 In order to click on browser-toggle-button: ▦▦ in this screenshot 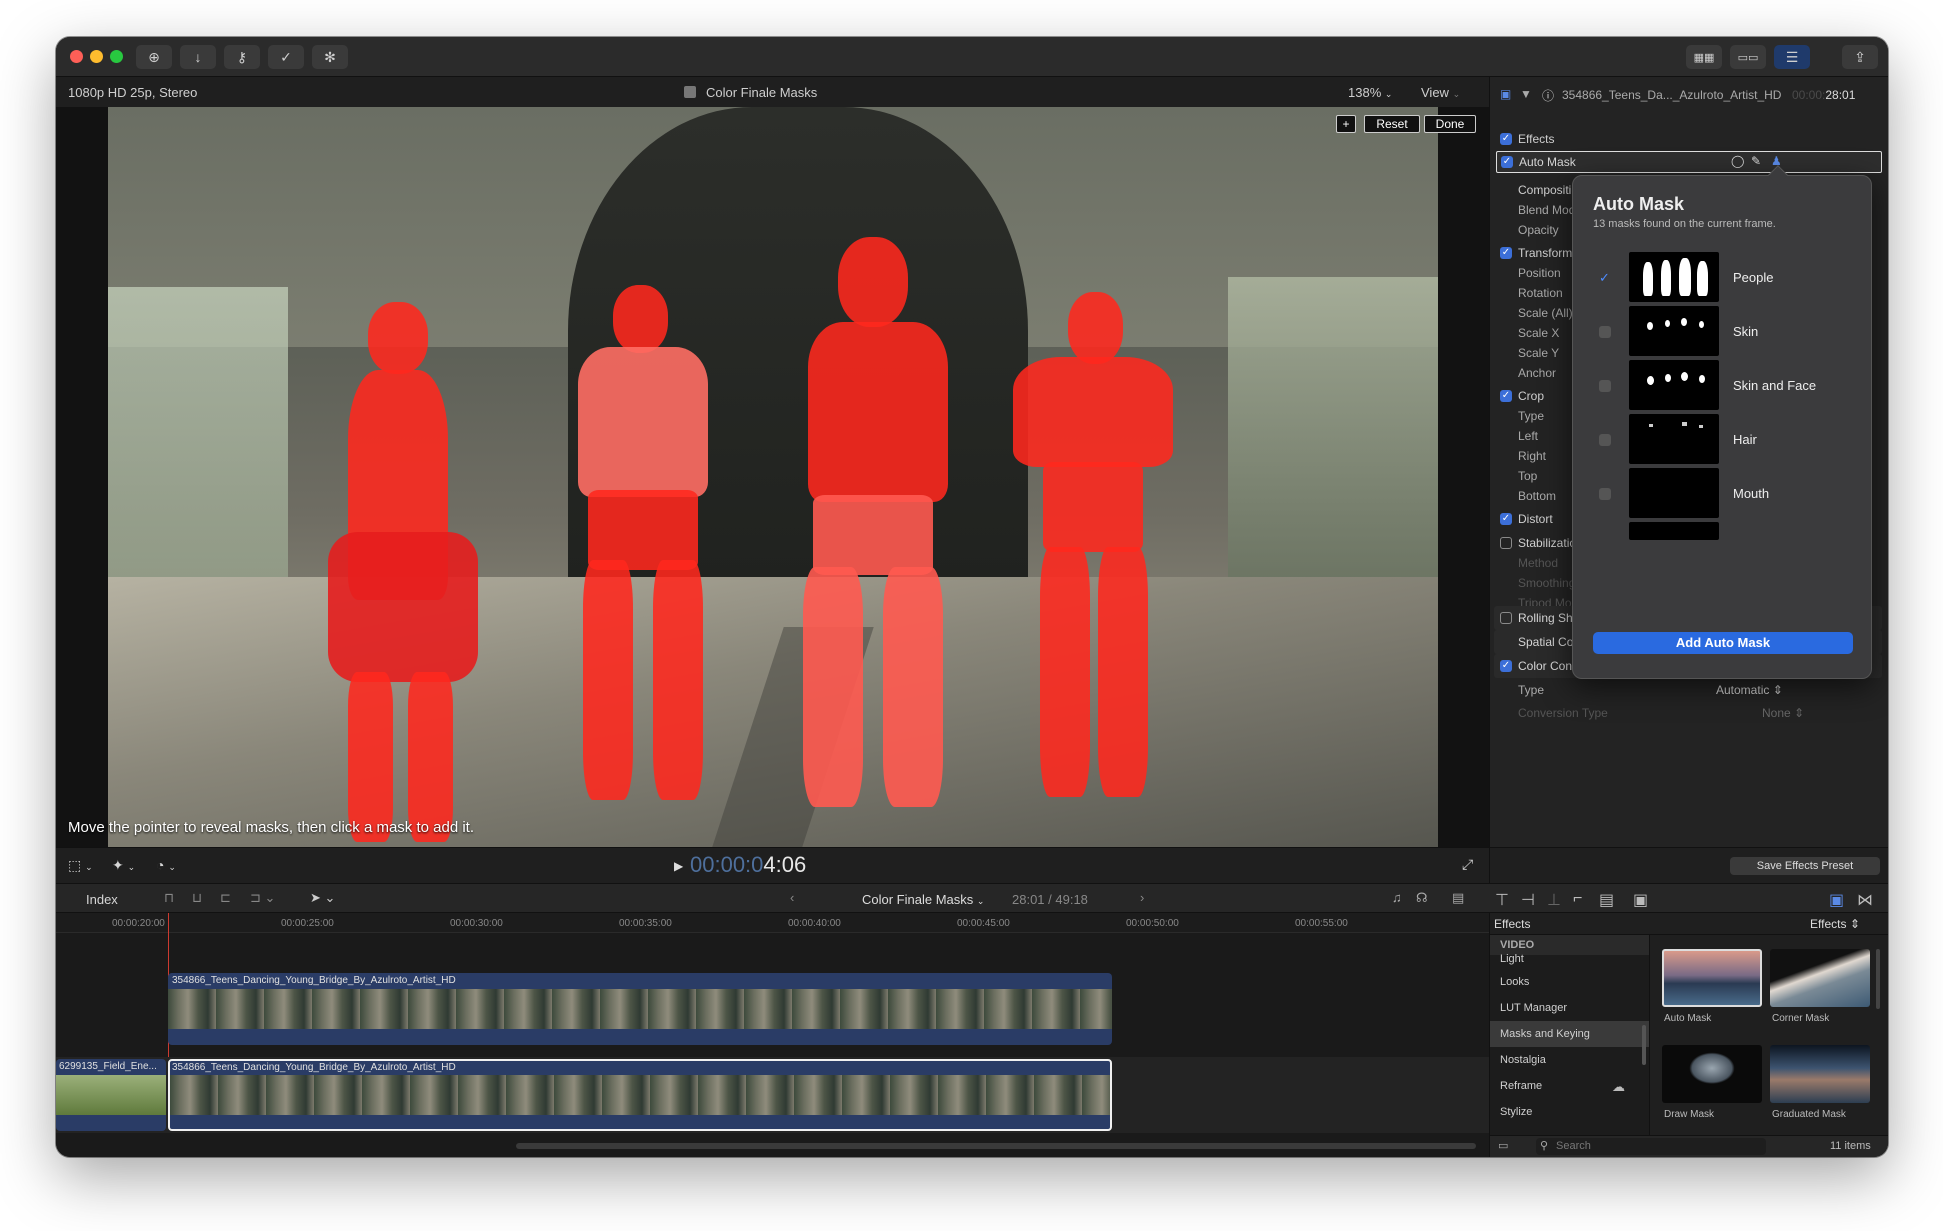, I will do `click(1704, 57)`.